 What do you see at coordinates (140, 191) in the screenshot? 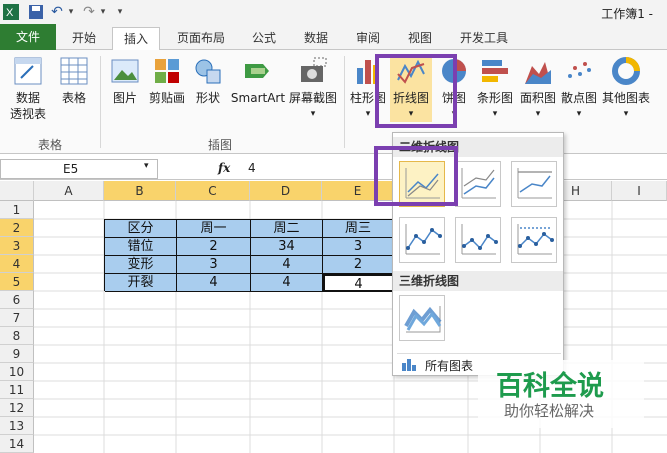
I see `column-header: B` at bounding box center [140, 191].